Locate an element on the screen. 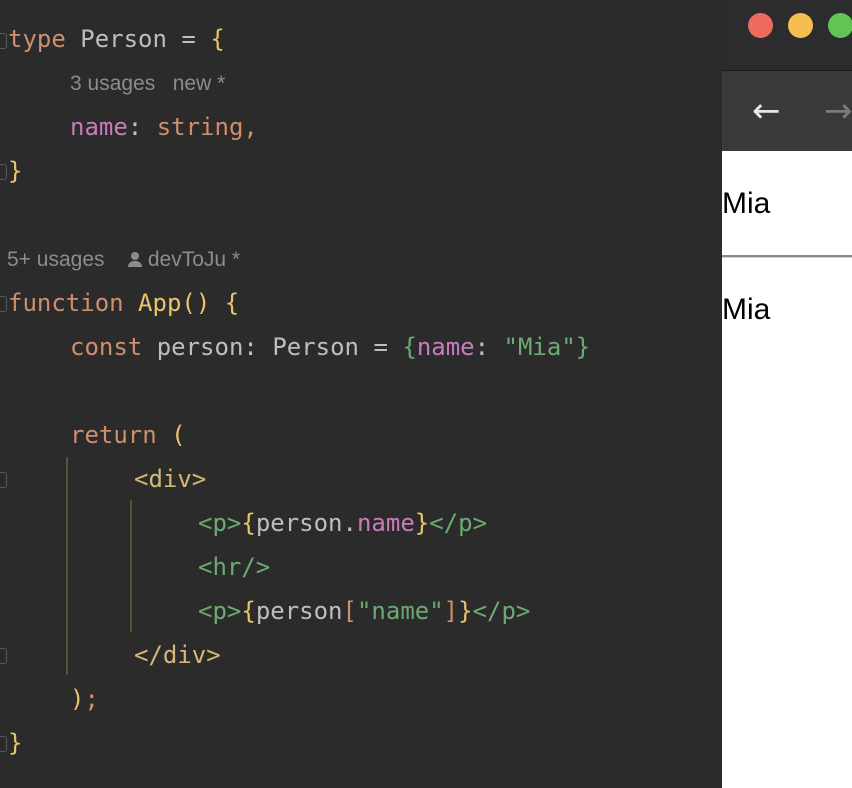 The width and height of the screenshot is (852, 788). jsx-tag: <div> is located at coordinates (170, 479).